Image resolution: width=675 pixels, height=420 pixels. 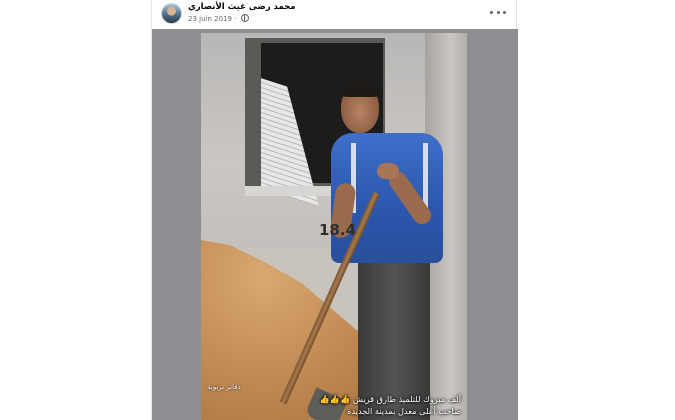 I want to click on author-avatar, so click(x=171, y=13).